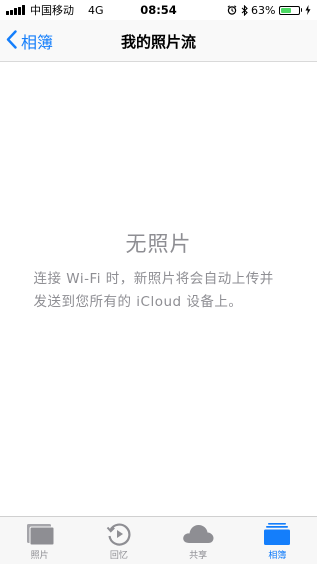  I want to click on bluetooth-icon, so click(244, 10).